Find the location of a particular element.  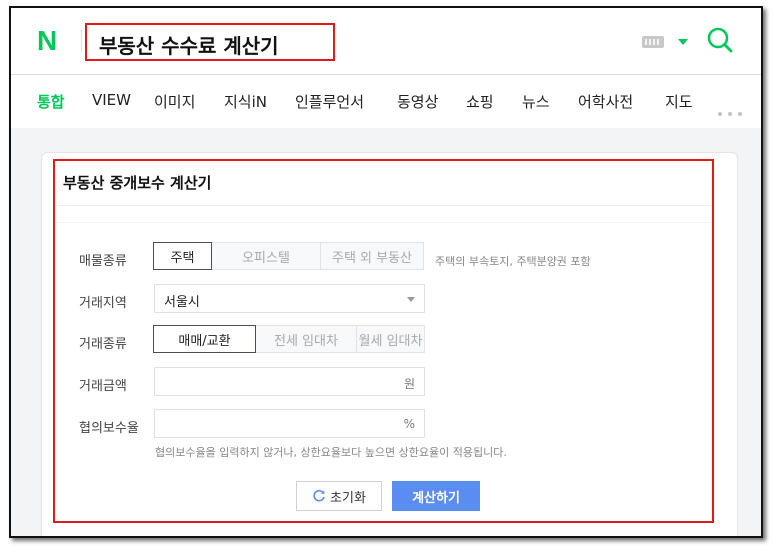

rate-label: 협의보수율 is located at coordinates (109, 428).